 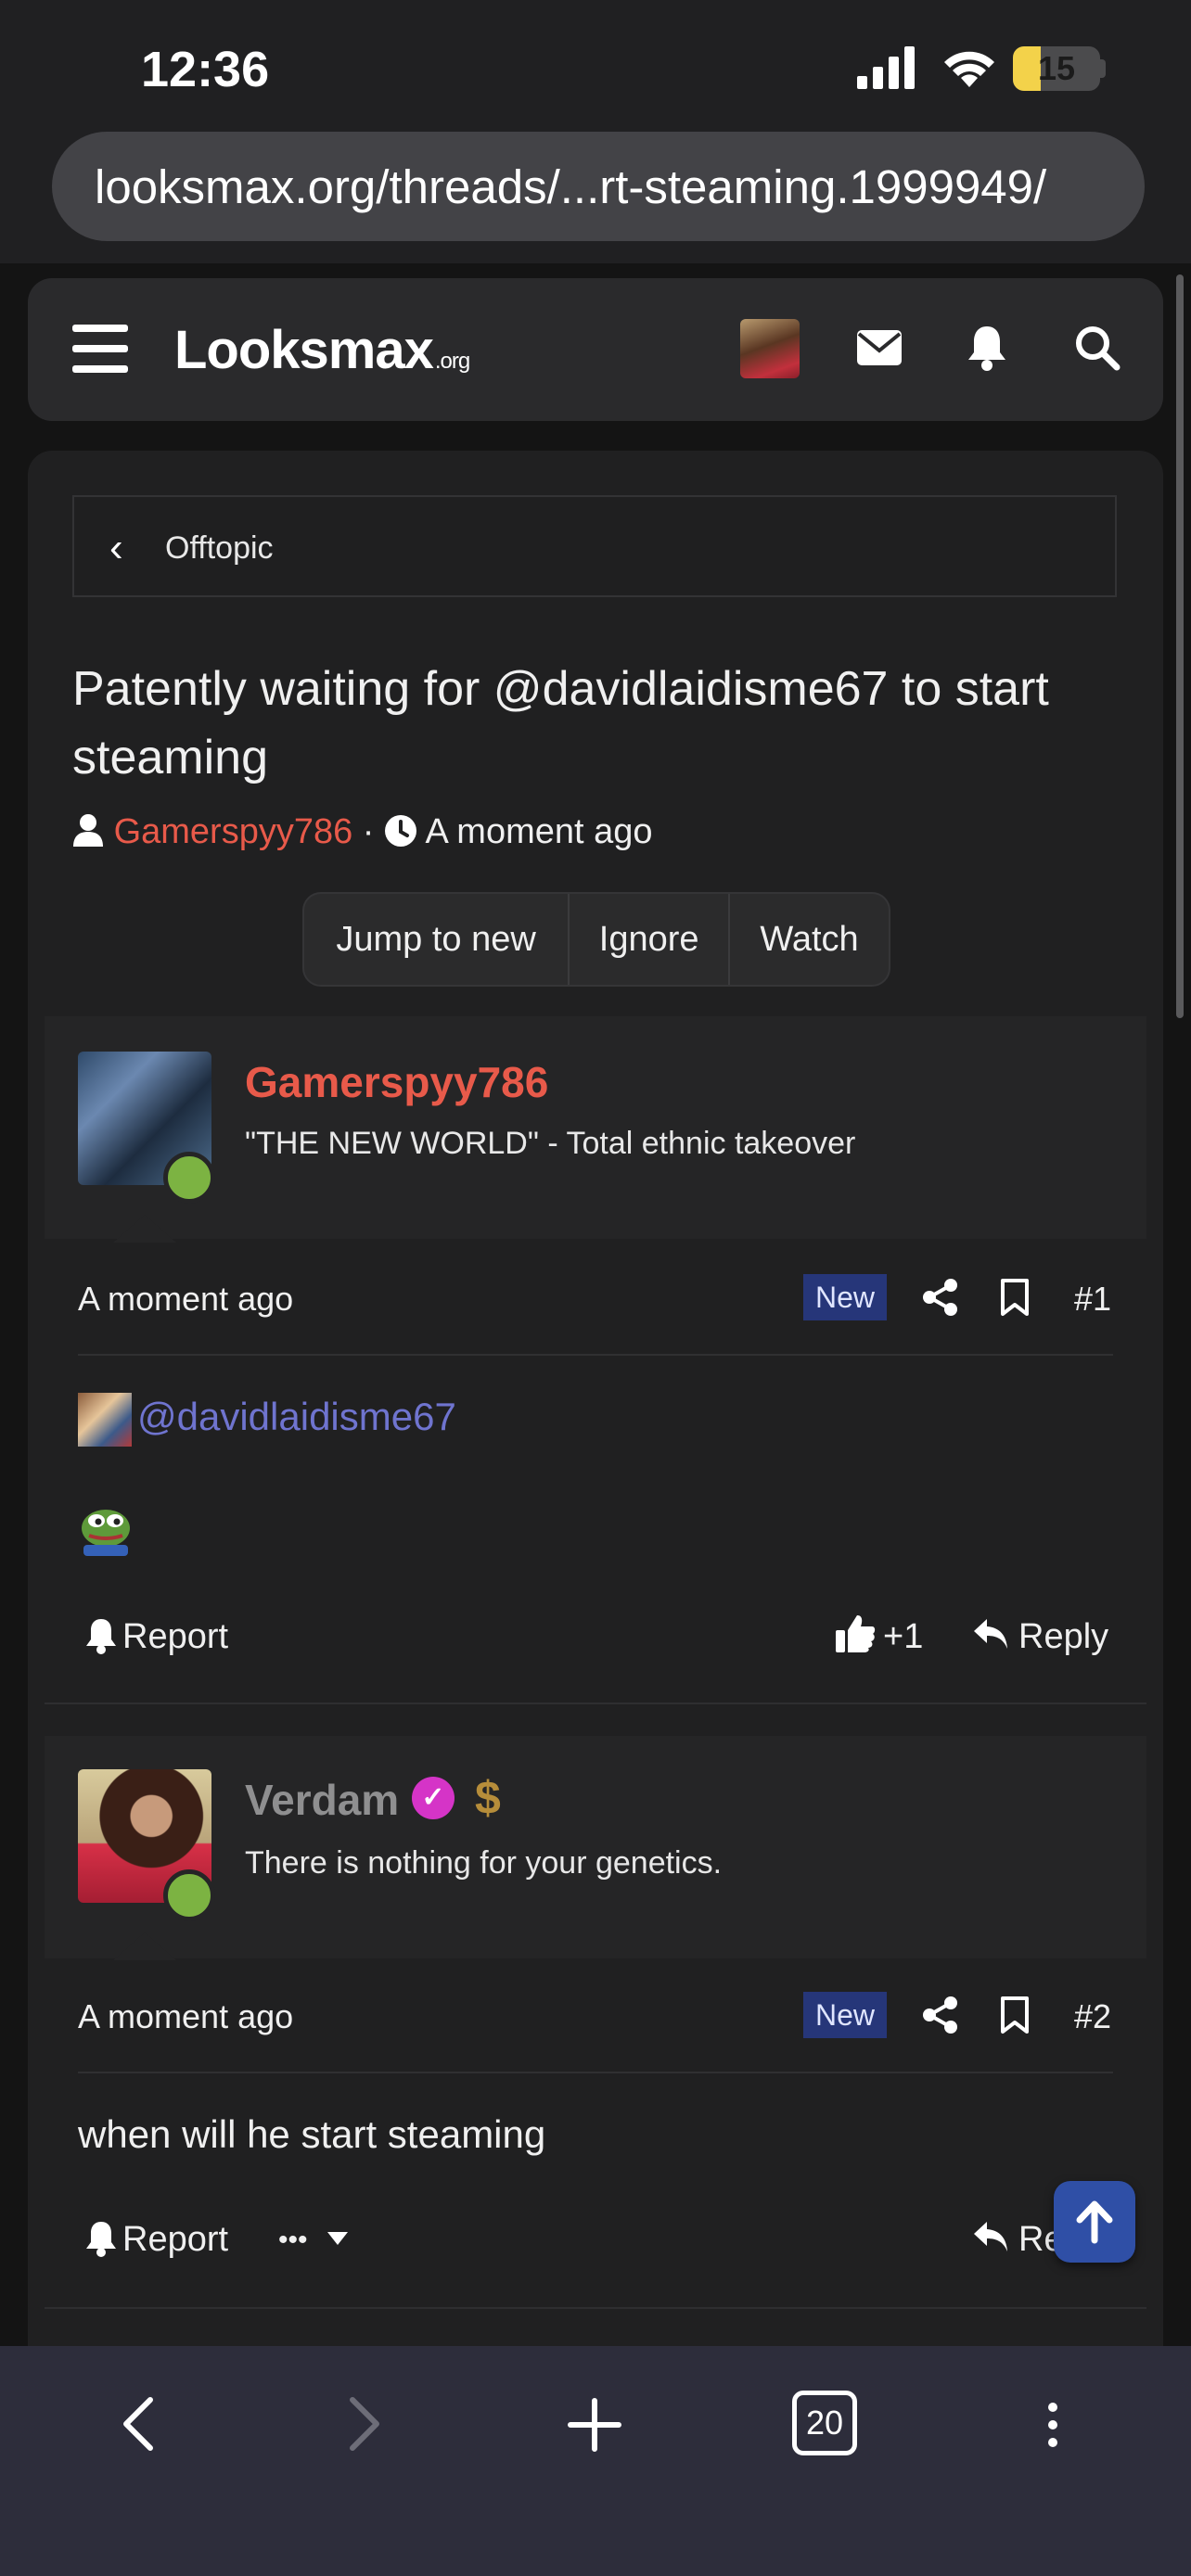 I want to click on post-username: Gamerspyy786, so click(x=396, y=1082).